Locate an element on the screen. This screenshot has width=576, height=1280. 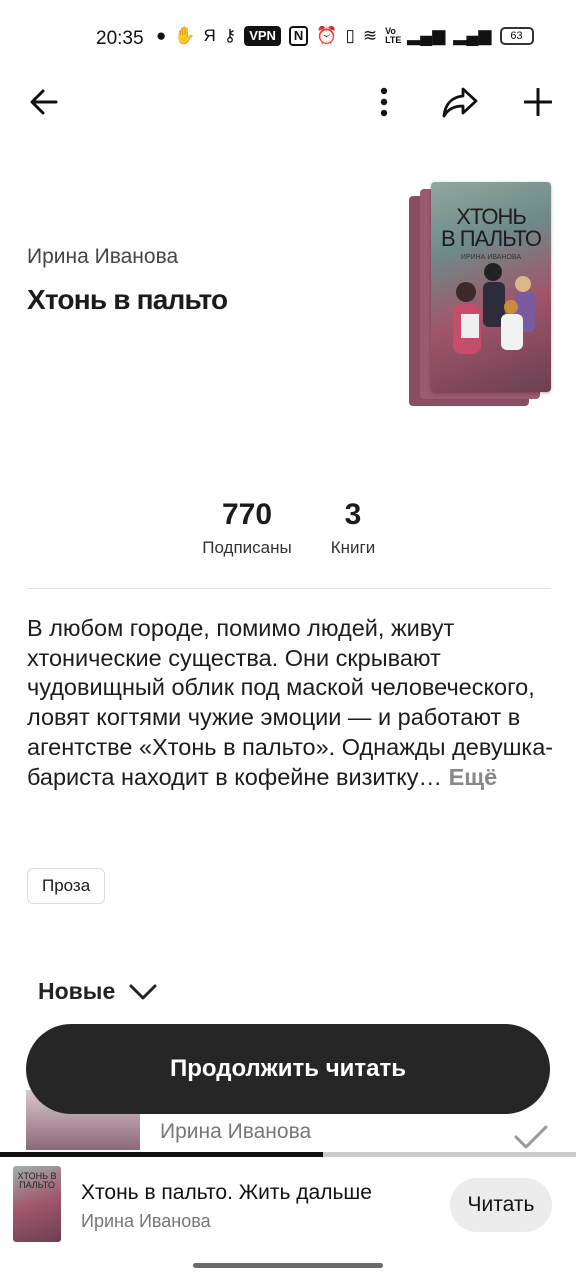
nfc-icon: N is located at coordinates (298, 36).